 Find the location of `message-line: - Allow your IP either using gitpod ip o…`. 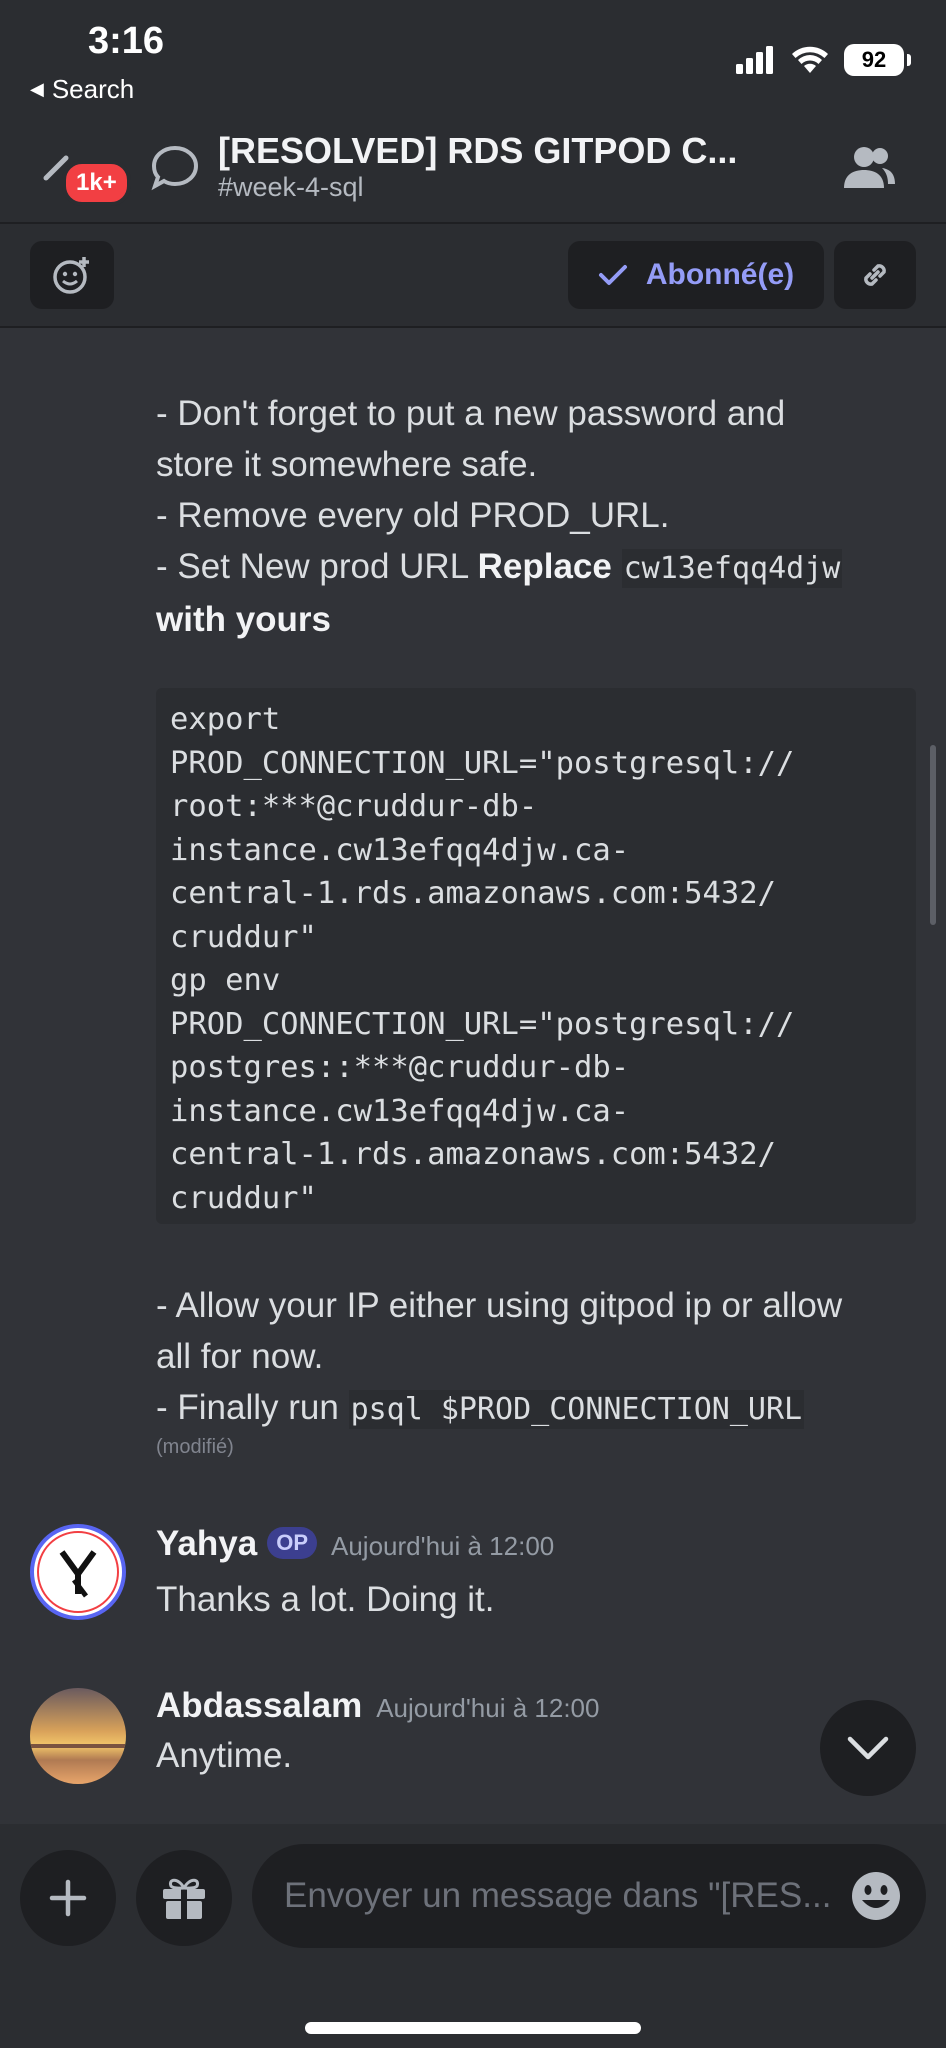

message-line: - Allow your IP either using gitpod ip o… is located at coordinates (499, 1305).